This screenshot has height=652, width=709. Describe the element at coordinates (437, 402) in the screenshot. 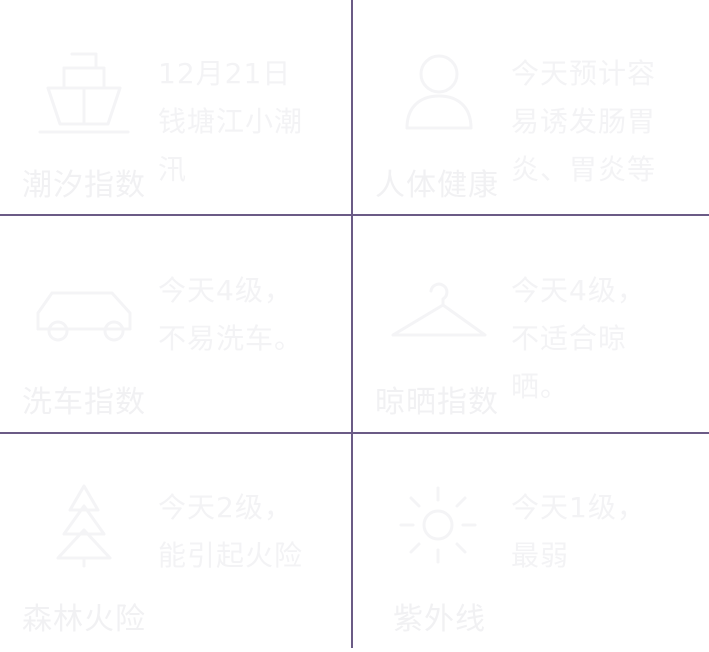

I see `index-label: 晾晒指数` at that location.